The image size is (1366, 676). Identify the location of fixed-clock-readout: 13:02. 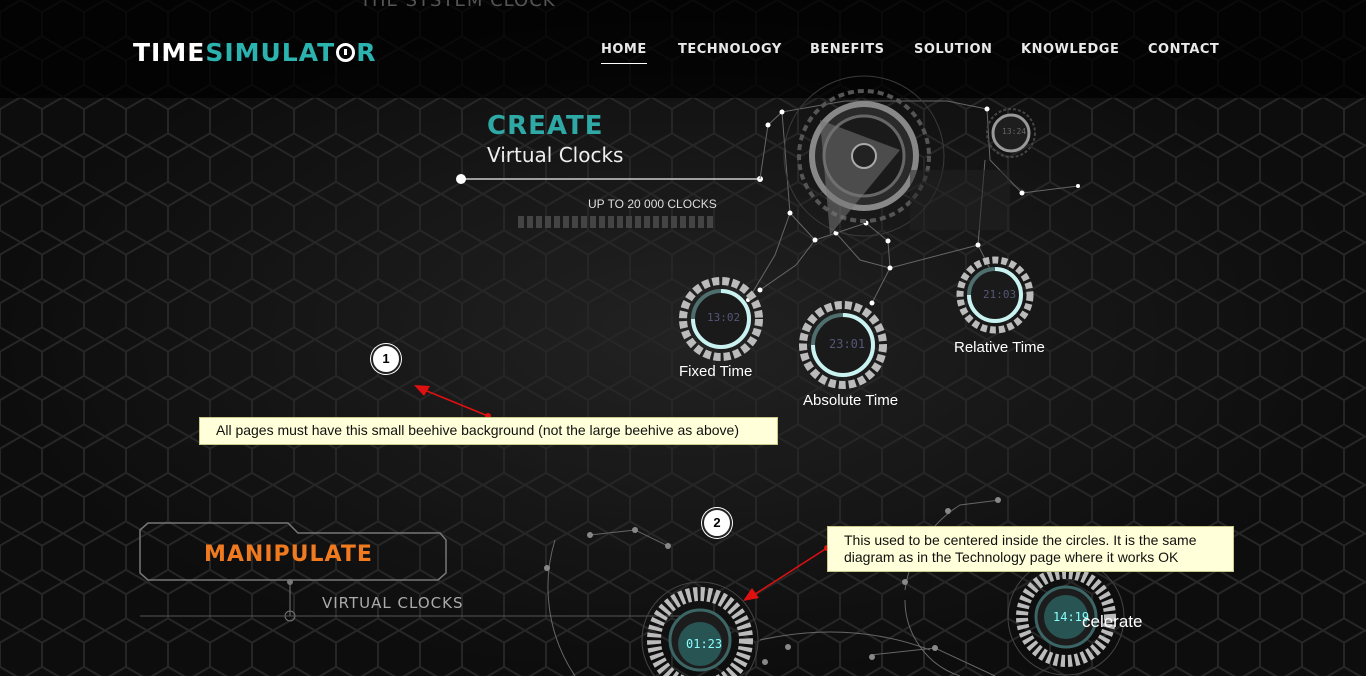
(724, 317).